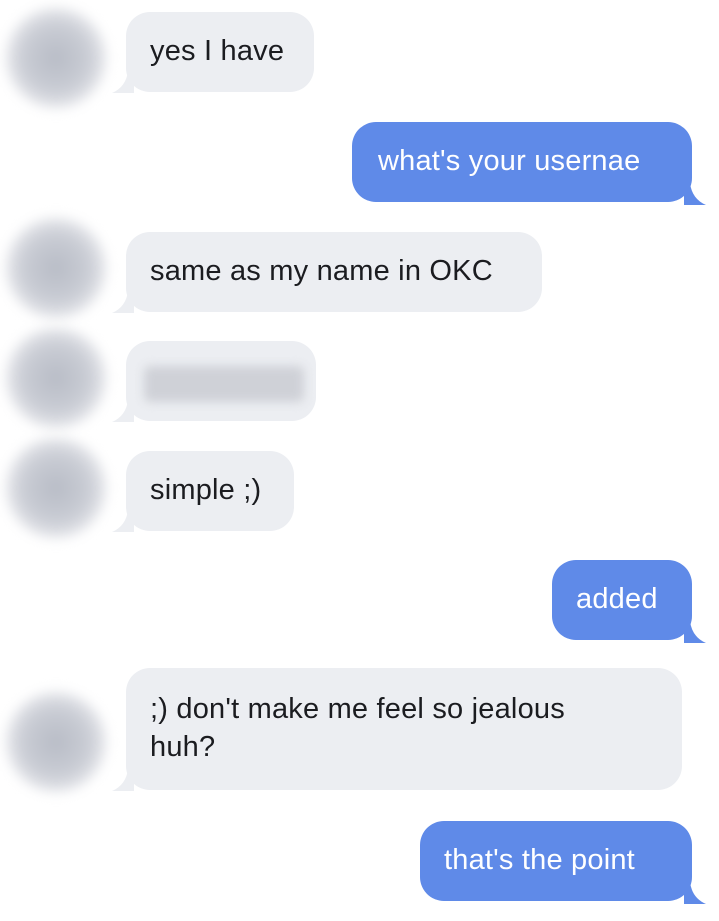  What do you see at coordinates (357, 709) in the screenshot?
I see `message-text-line: ;) don't make me feel so jealous` at bounding box center [357, 709].